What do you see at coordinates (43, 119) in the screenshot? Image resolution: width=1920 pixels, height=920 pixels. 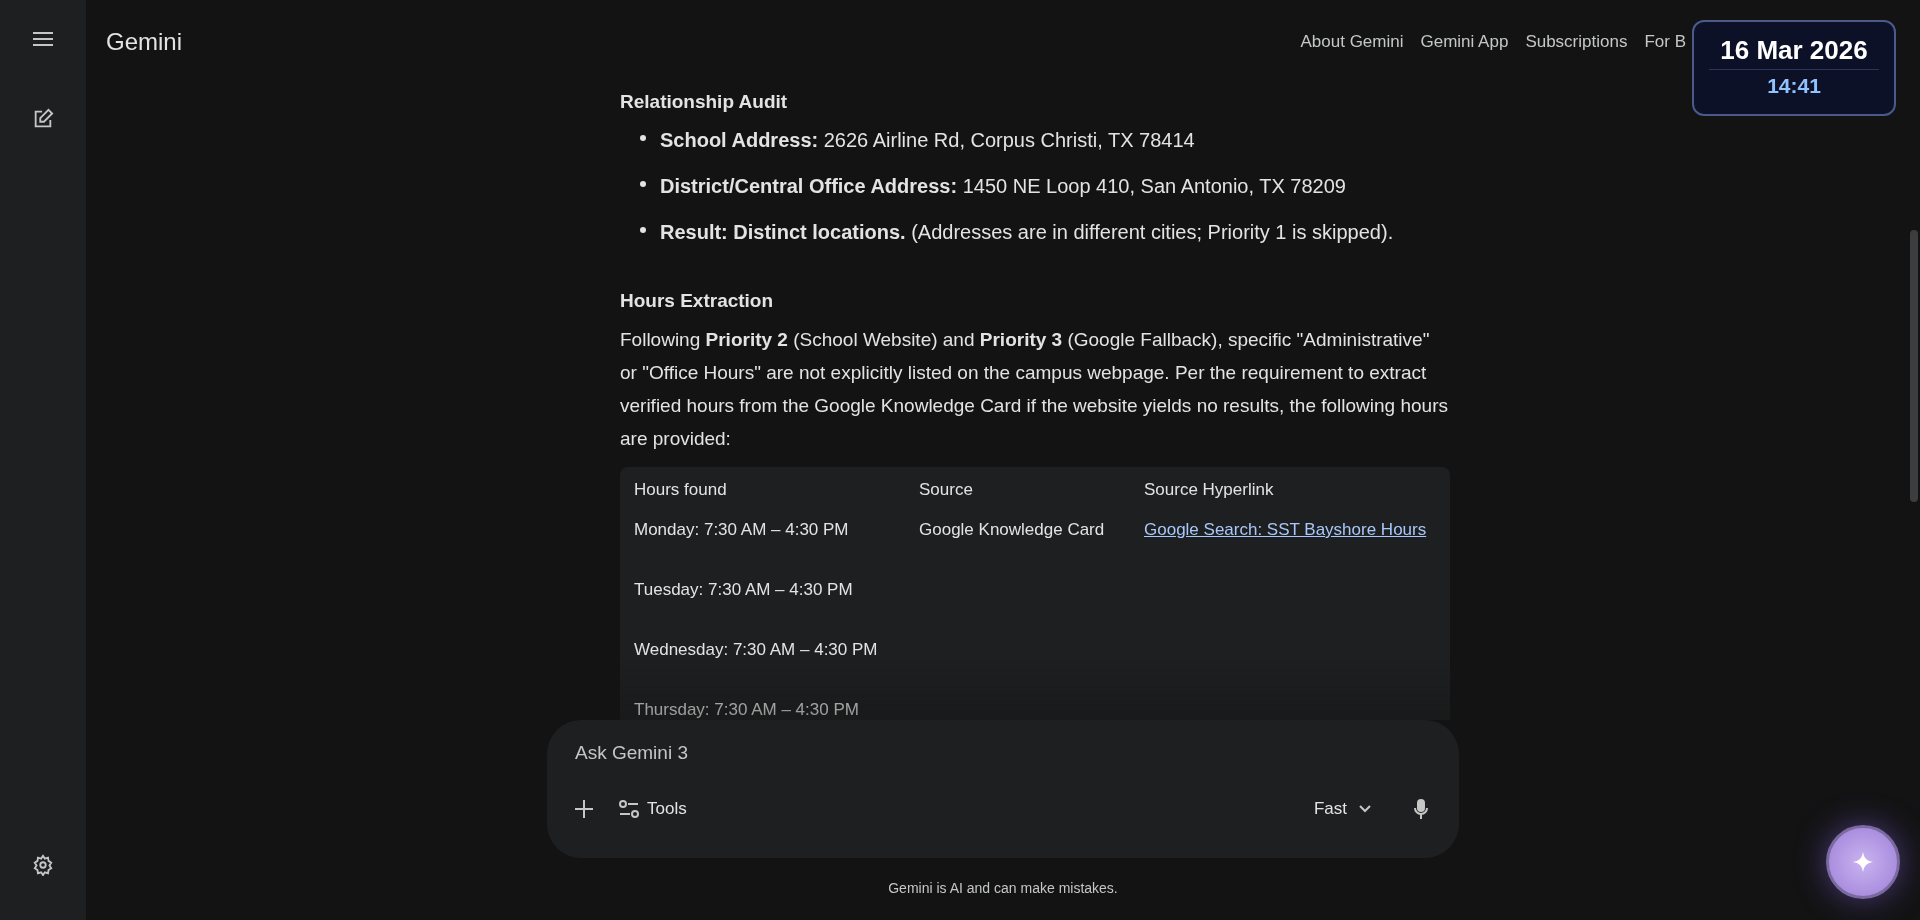 I see `edit-icon` at bounding box center [43, 119].